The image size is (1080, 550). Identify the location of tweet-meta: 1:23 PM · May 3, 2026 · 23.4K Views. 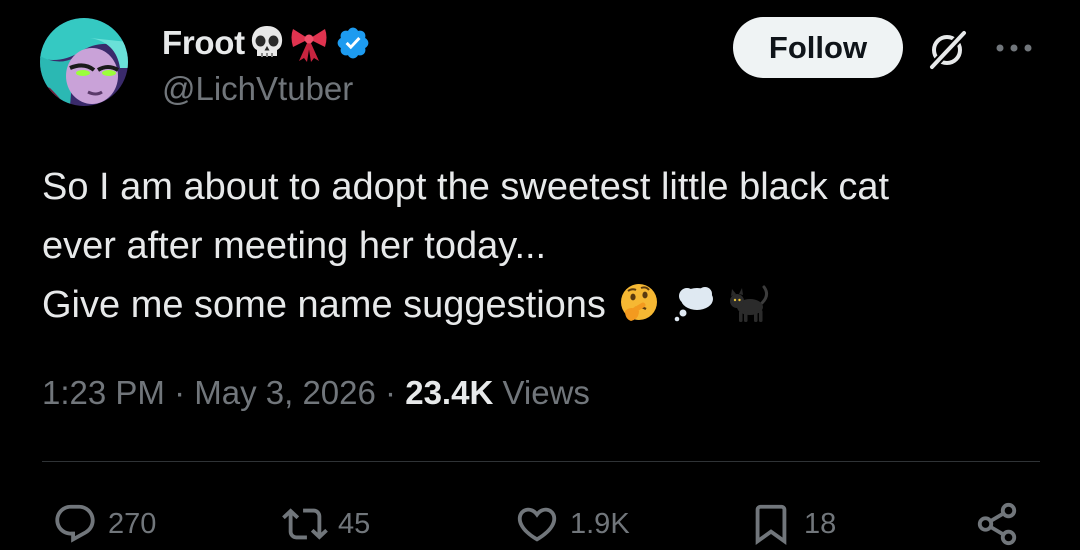
(316, 393).